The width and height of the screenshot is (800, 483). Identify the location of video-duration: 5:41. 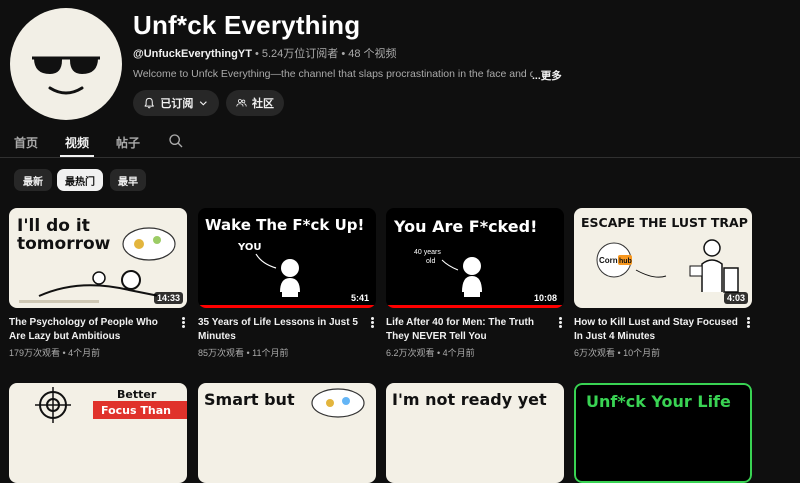
(359, 298).